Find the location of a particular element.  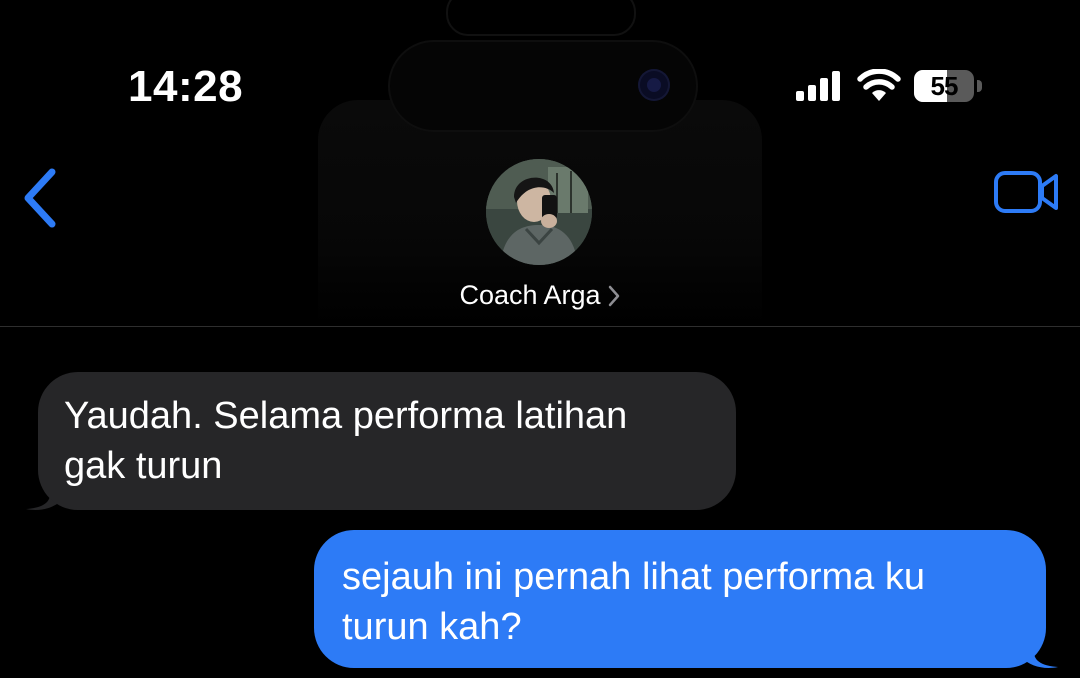

contact-name: Coach Arga is located at coordinates (530, 295).